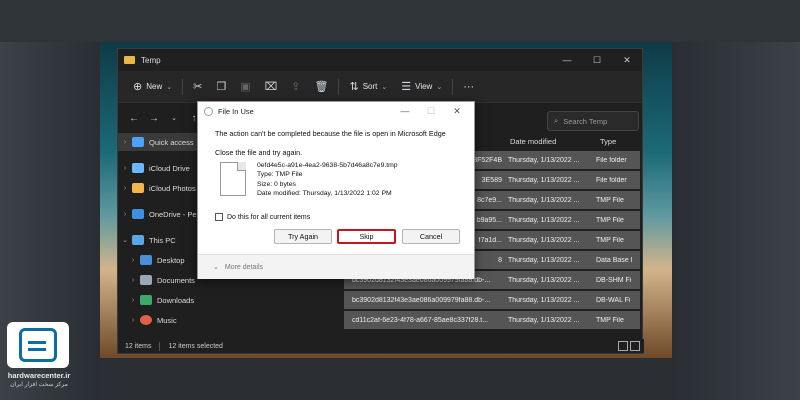 The image size is (800, 400). I want to click on plus-icon: ⊕, so click(138, 87).